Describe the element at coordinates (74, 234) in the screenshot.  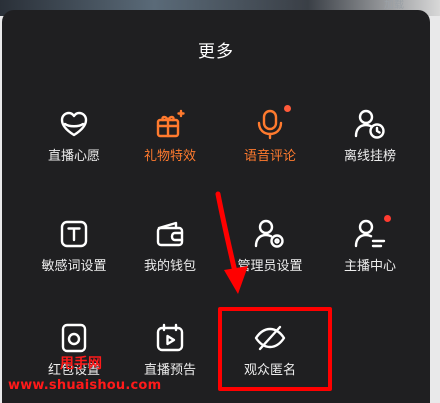
I see `text-box-icon` at that location.